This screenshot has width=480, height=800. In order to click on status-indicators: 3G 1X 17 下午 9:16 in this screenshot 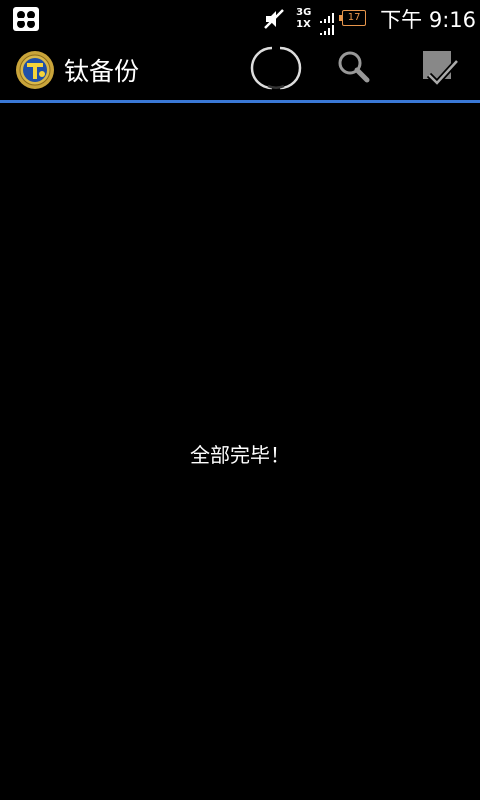, I will do `click(369, 19)`.